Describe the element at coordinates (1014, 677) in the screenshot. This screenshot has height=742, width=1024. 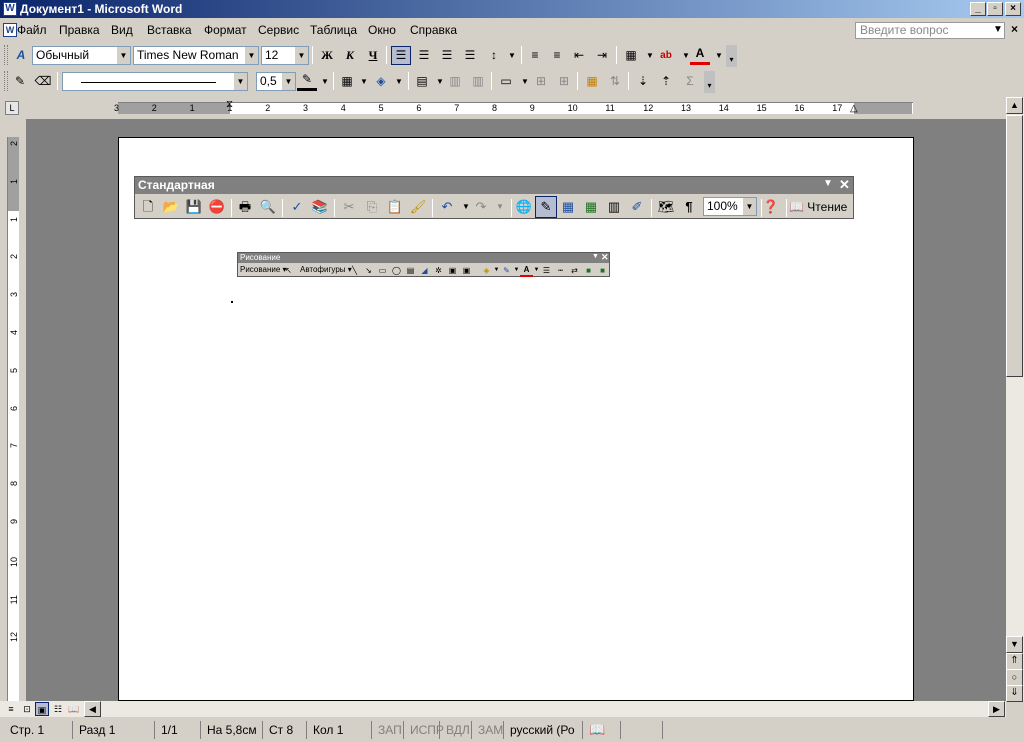
I see `select-browse-object-icon: ○` at that location.